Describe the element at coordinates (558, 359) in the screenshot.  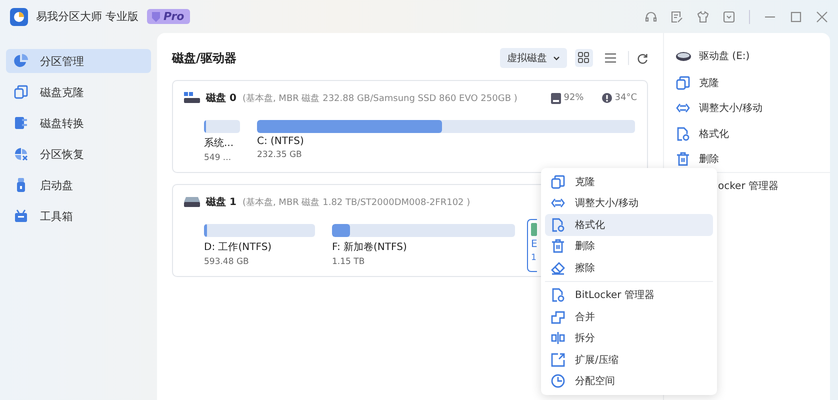
I see `extend-icon` at that location.